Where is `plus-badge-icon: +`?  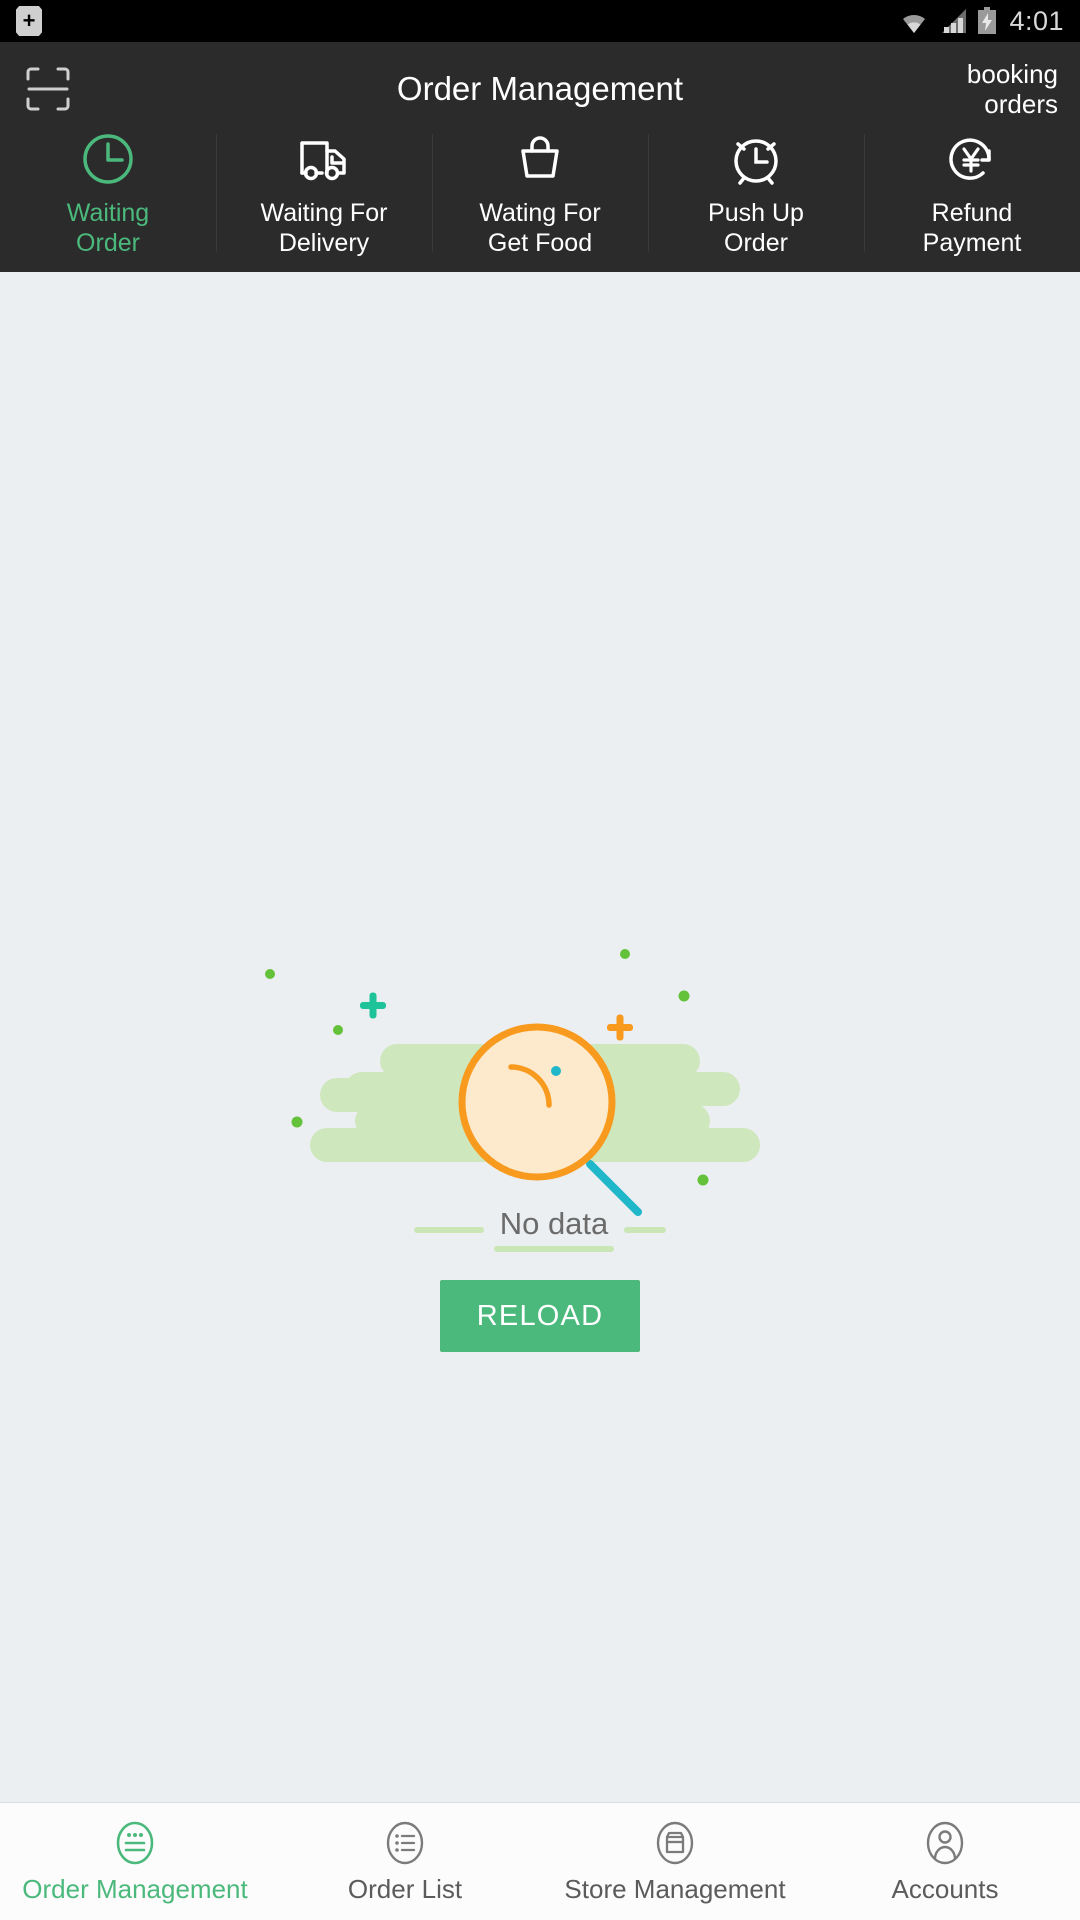
plus-badge-icon: + is located at coordinates (29, 21).